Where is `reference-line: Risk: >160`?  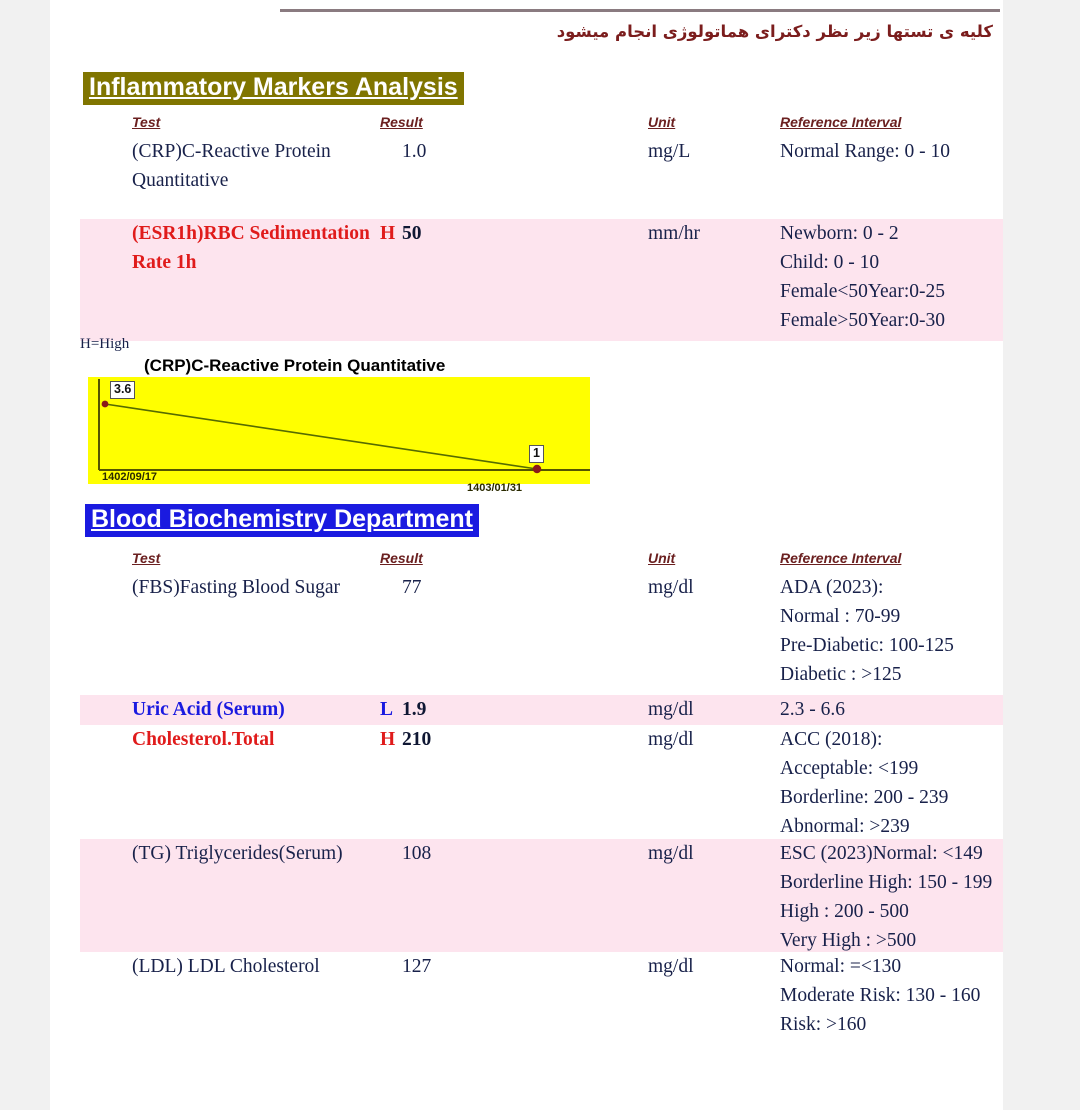
reference-line: Risk: >160 is located at coordinates (823, 1024).